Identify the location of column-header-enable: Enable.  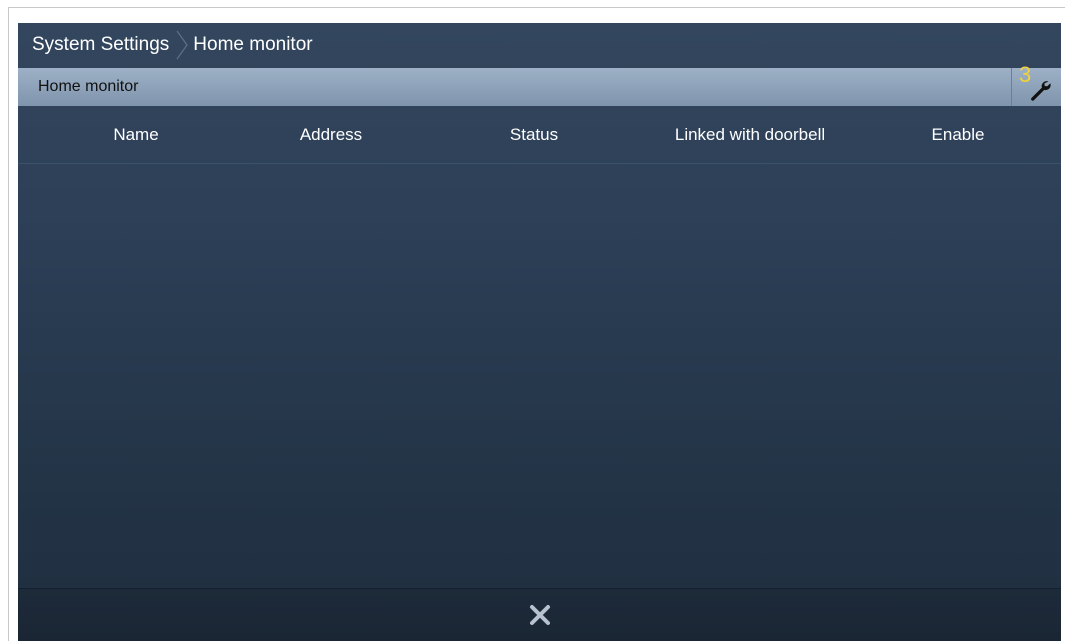
(958, 134).